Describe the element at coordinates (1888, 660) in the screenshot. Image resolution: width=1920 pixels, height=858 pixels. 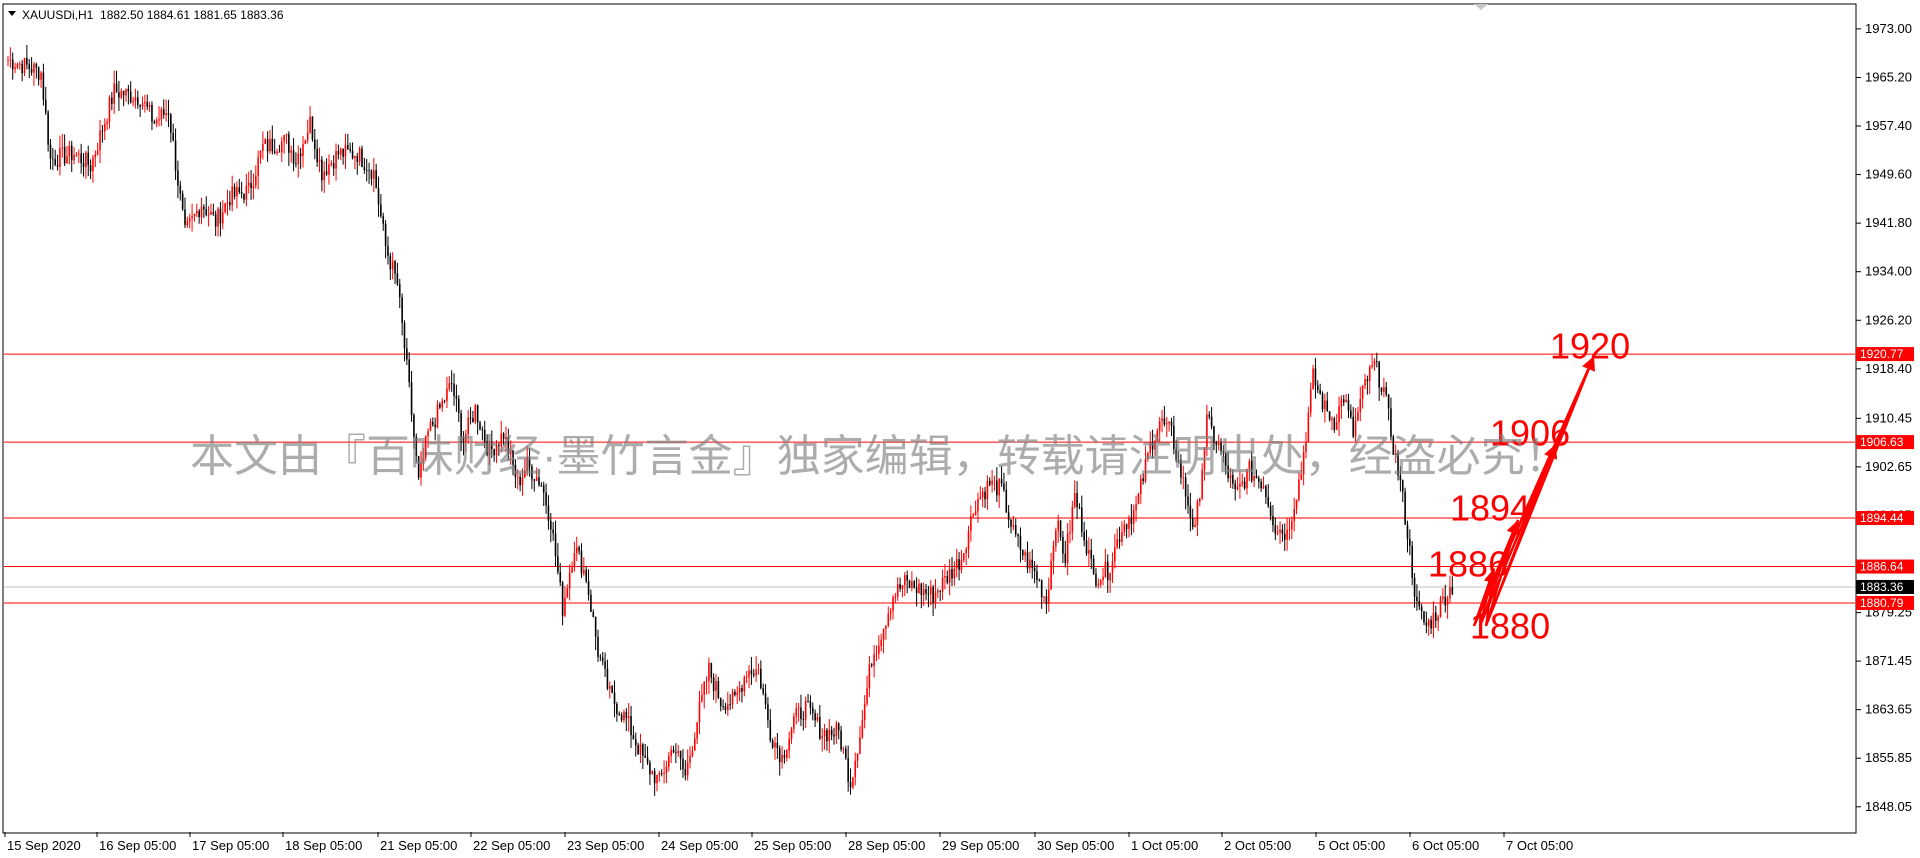
I see `y-tick-label: 1871.45` at that location.